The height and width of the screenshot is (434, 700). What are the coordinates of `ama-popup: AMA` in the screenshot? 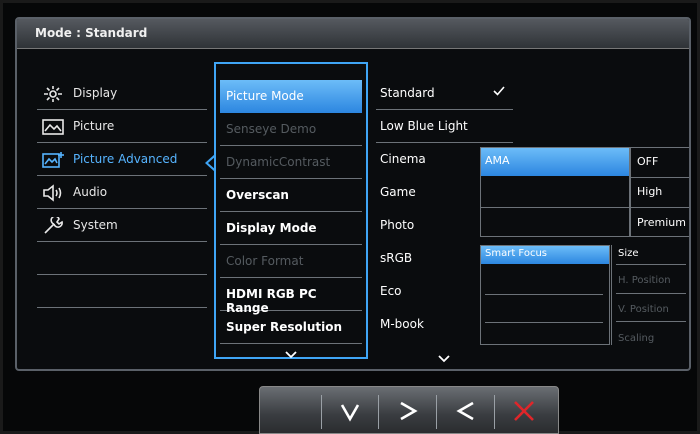 It's located at (555, 192).